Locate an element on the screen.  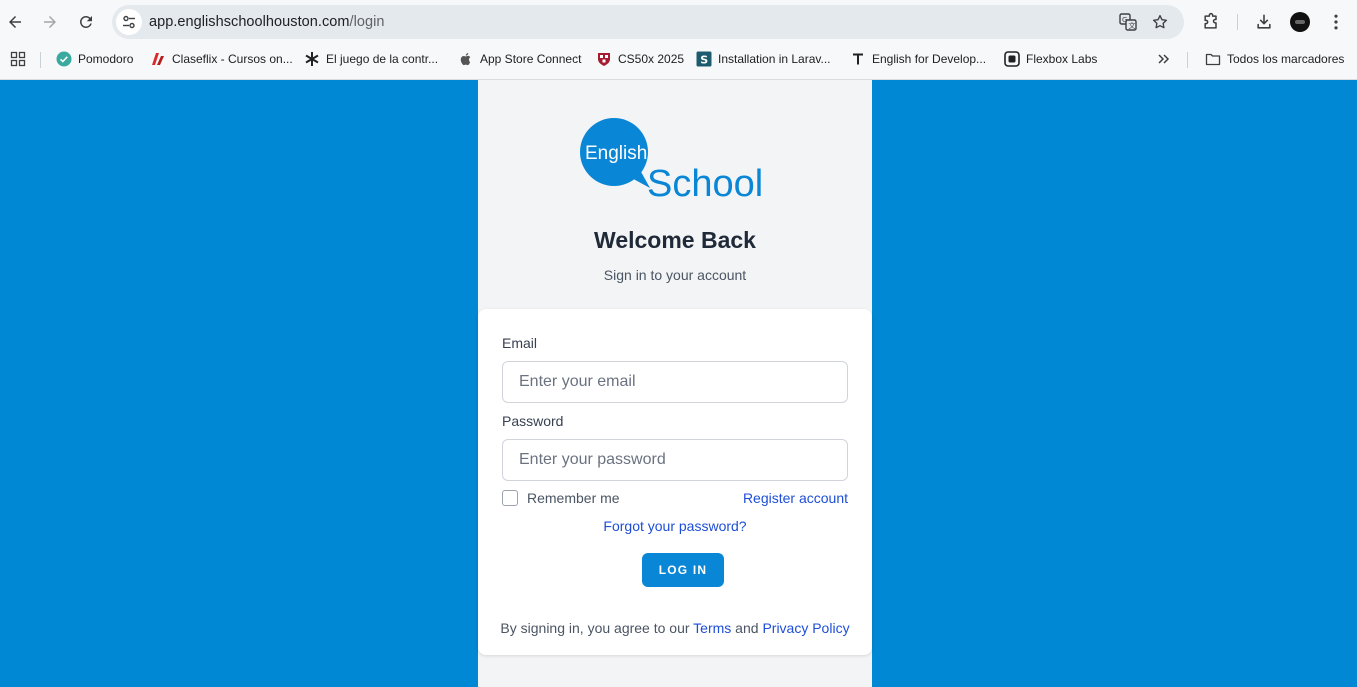
svg-text: English is located at coordinates (616, 153).